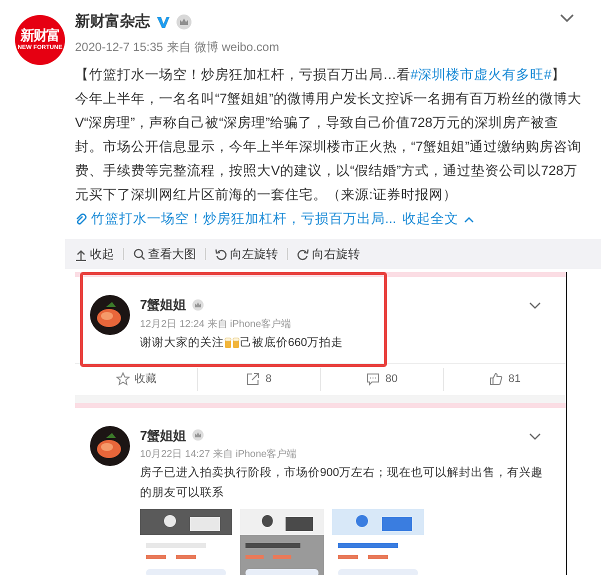  Describe the element at coordinates (81, 219) in the screenshot. I see `paperclip-icon` at that location.